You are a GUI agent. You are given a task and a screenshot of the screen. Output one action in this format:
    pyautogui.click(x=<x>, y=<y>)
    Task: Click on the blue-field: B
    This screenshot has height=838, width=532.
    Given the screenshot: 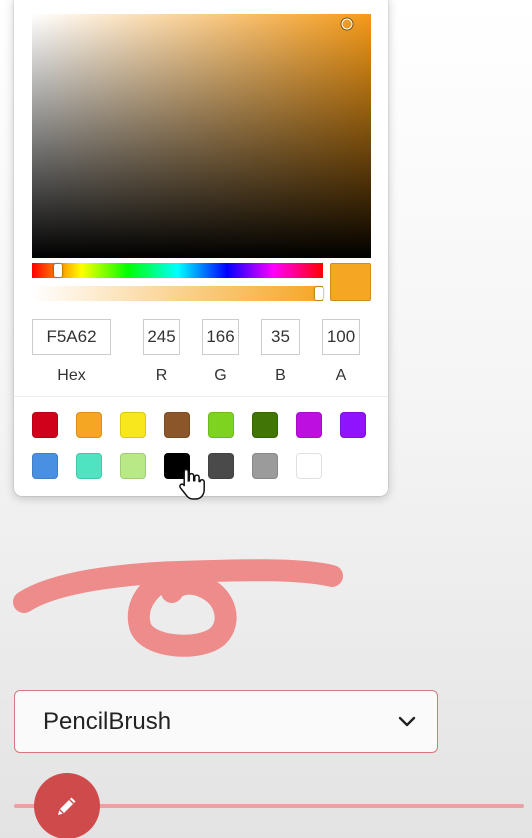 What is the action you would take?
    pyautogui.click(x=280, y=352)
    